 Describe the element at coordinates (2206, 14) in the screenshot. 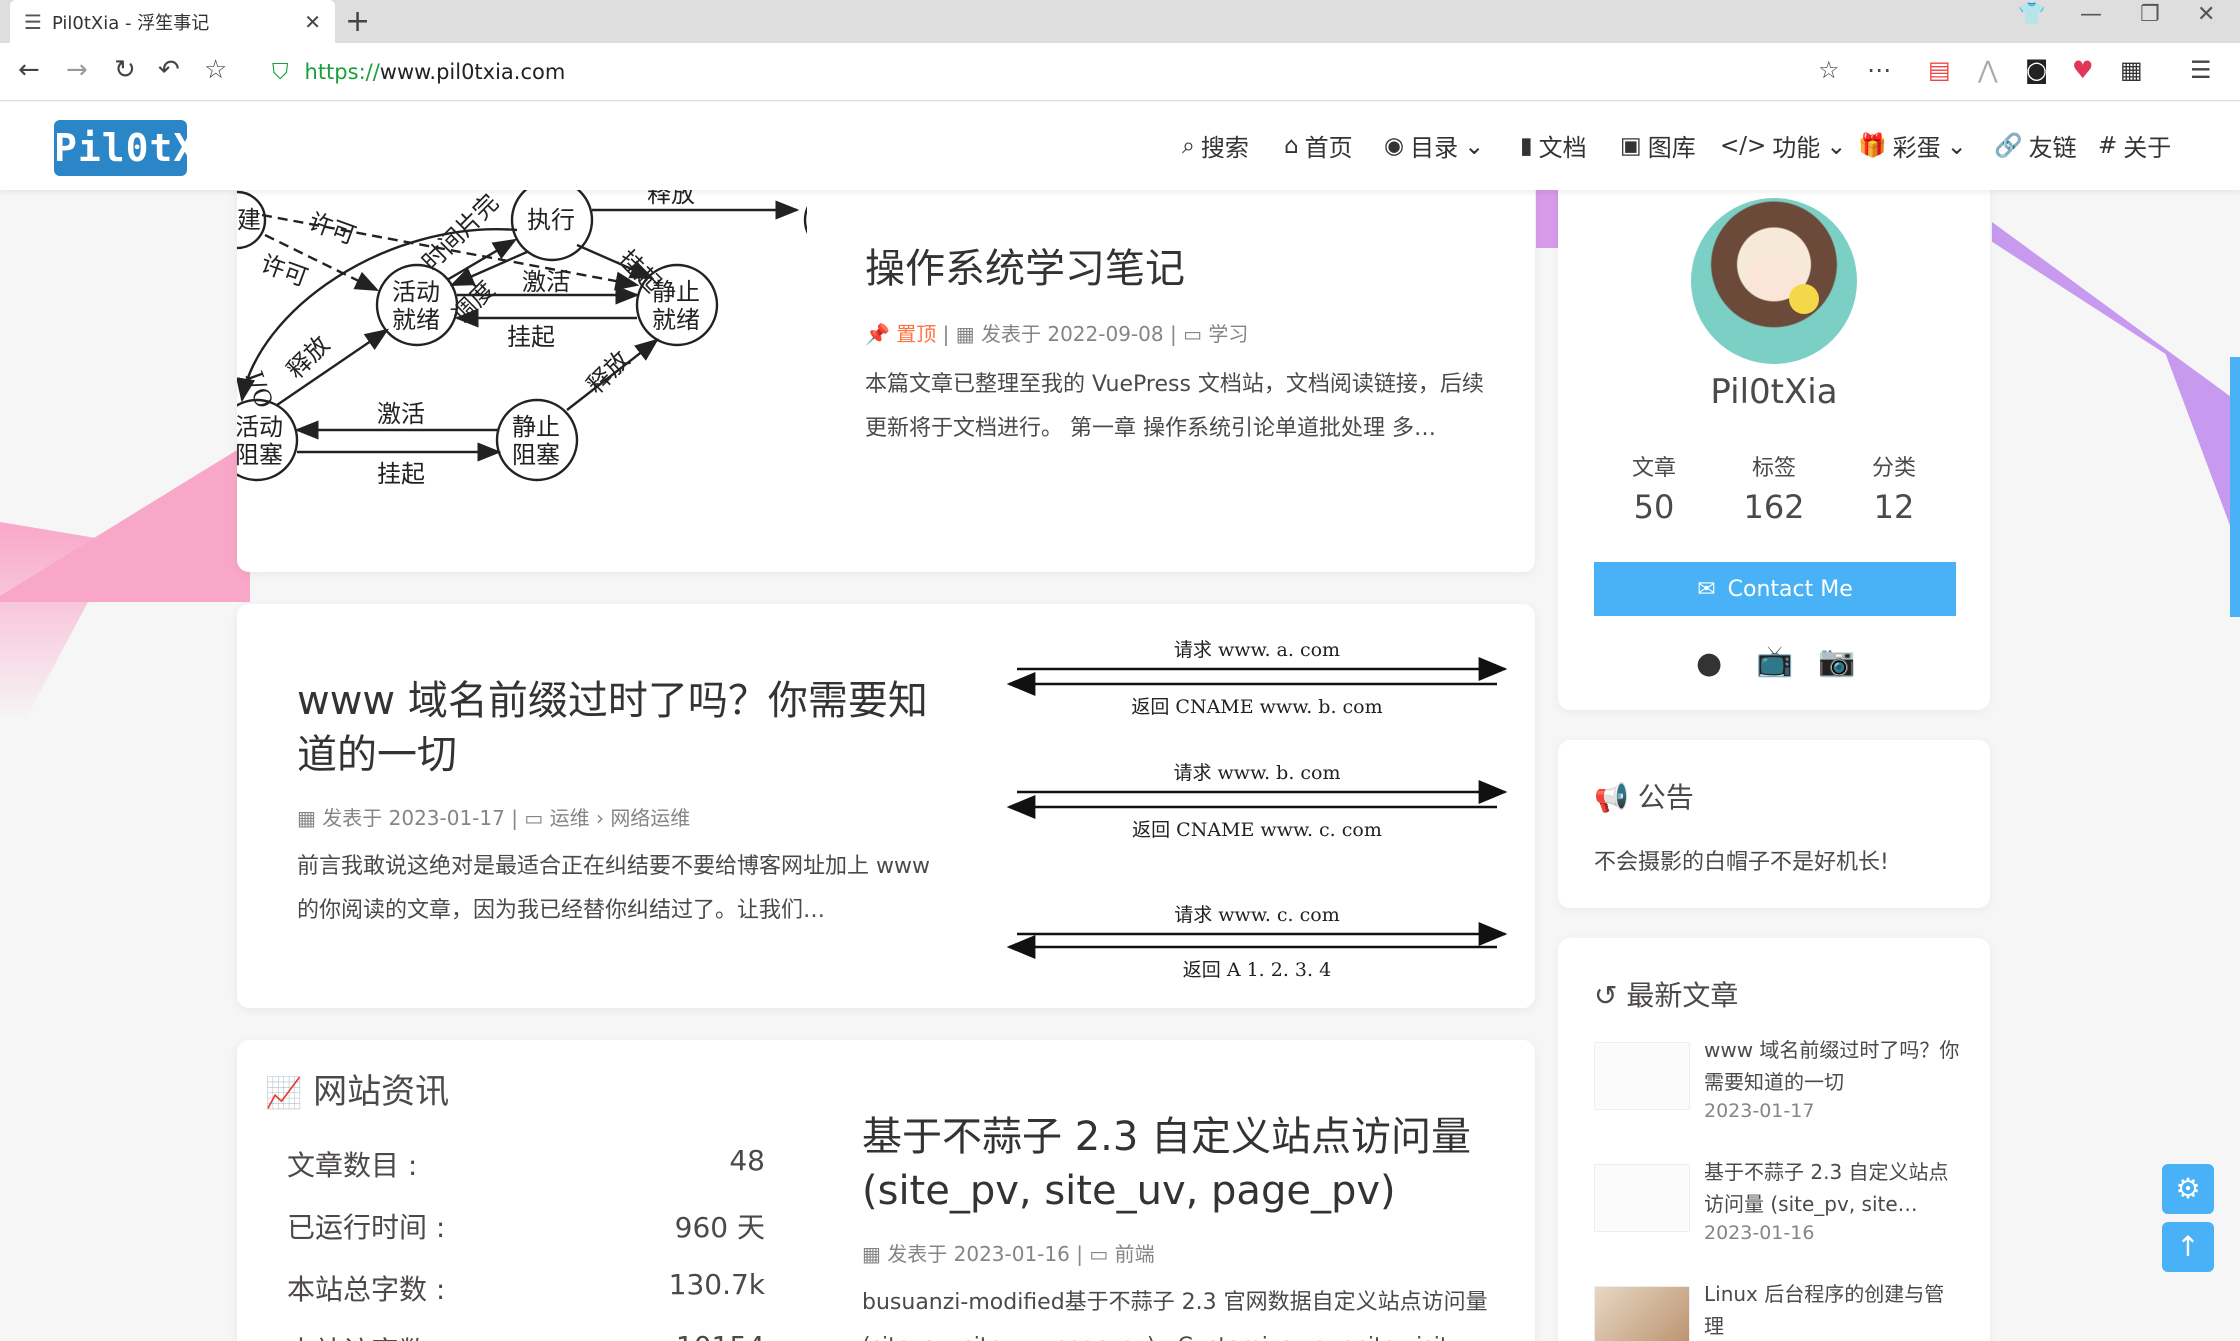

I see `window-close-icon: ✕` at that location.